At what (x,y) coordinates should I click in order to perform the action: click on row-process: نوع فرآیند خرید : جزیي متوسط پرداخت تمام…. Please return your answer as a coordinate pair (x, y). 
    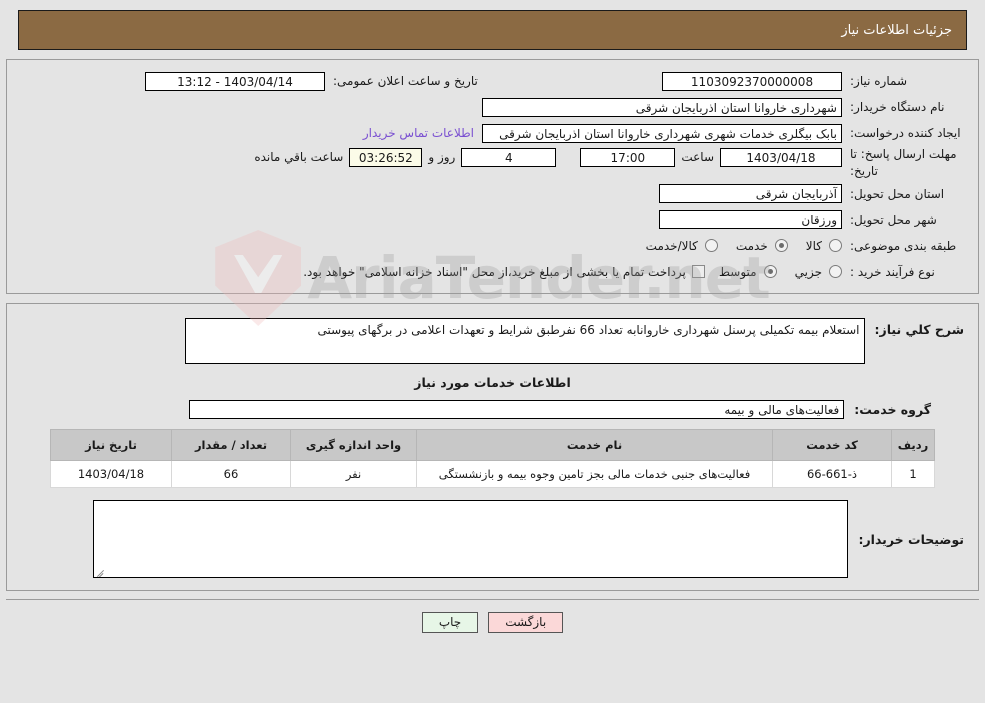
    Looking at the image, I should click on (492, 272).